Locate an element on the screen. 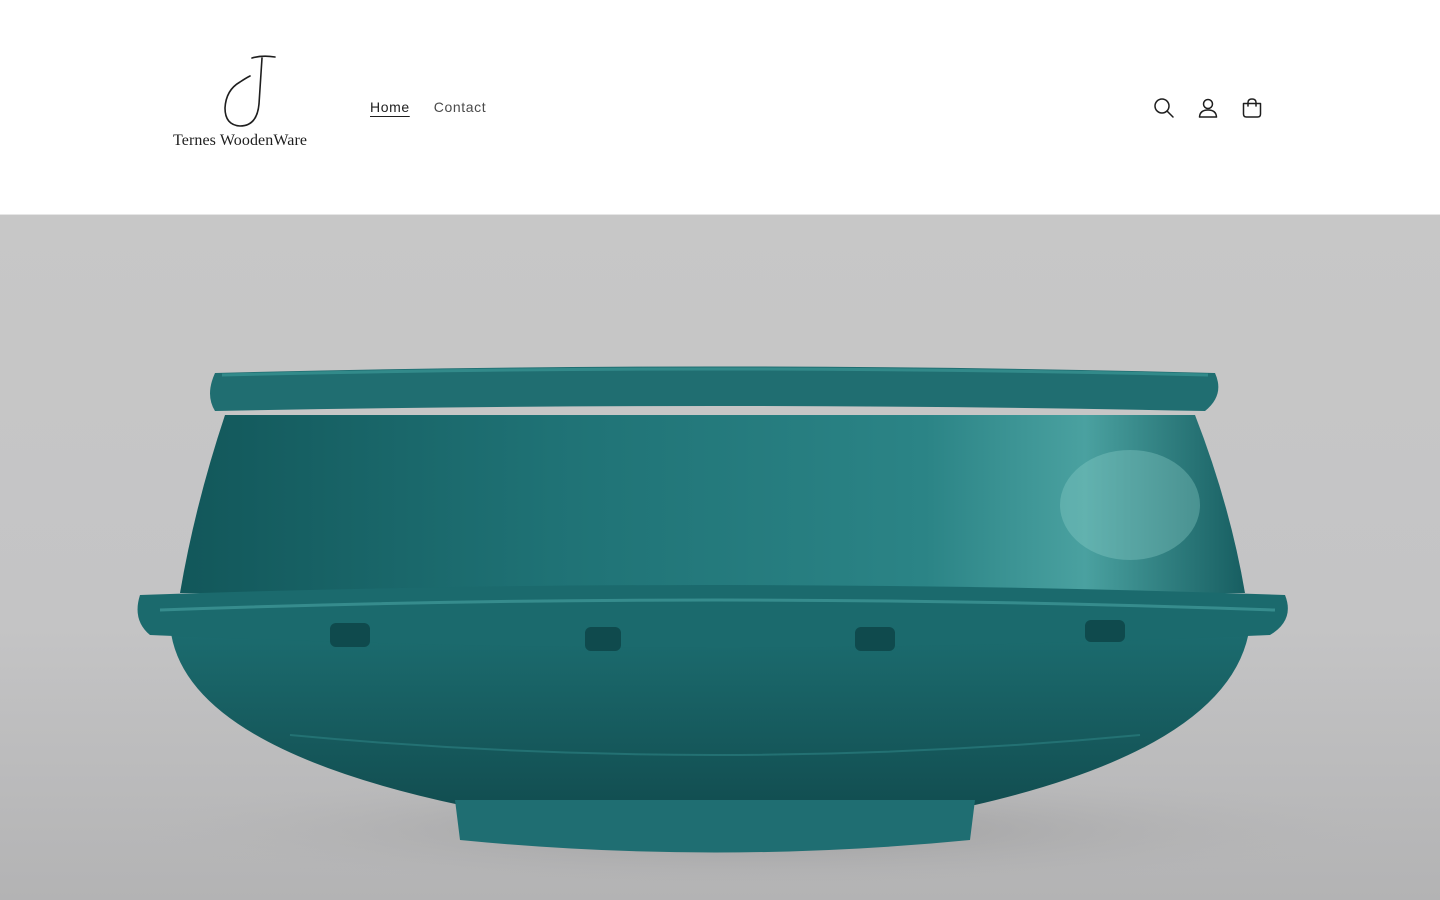 The image size is (1440, 900). account-button is located at coordinates (1208, 108).